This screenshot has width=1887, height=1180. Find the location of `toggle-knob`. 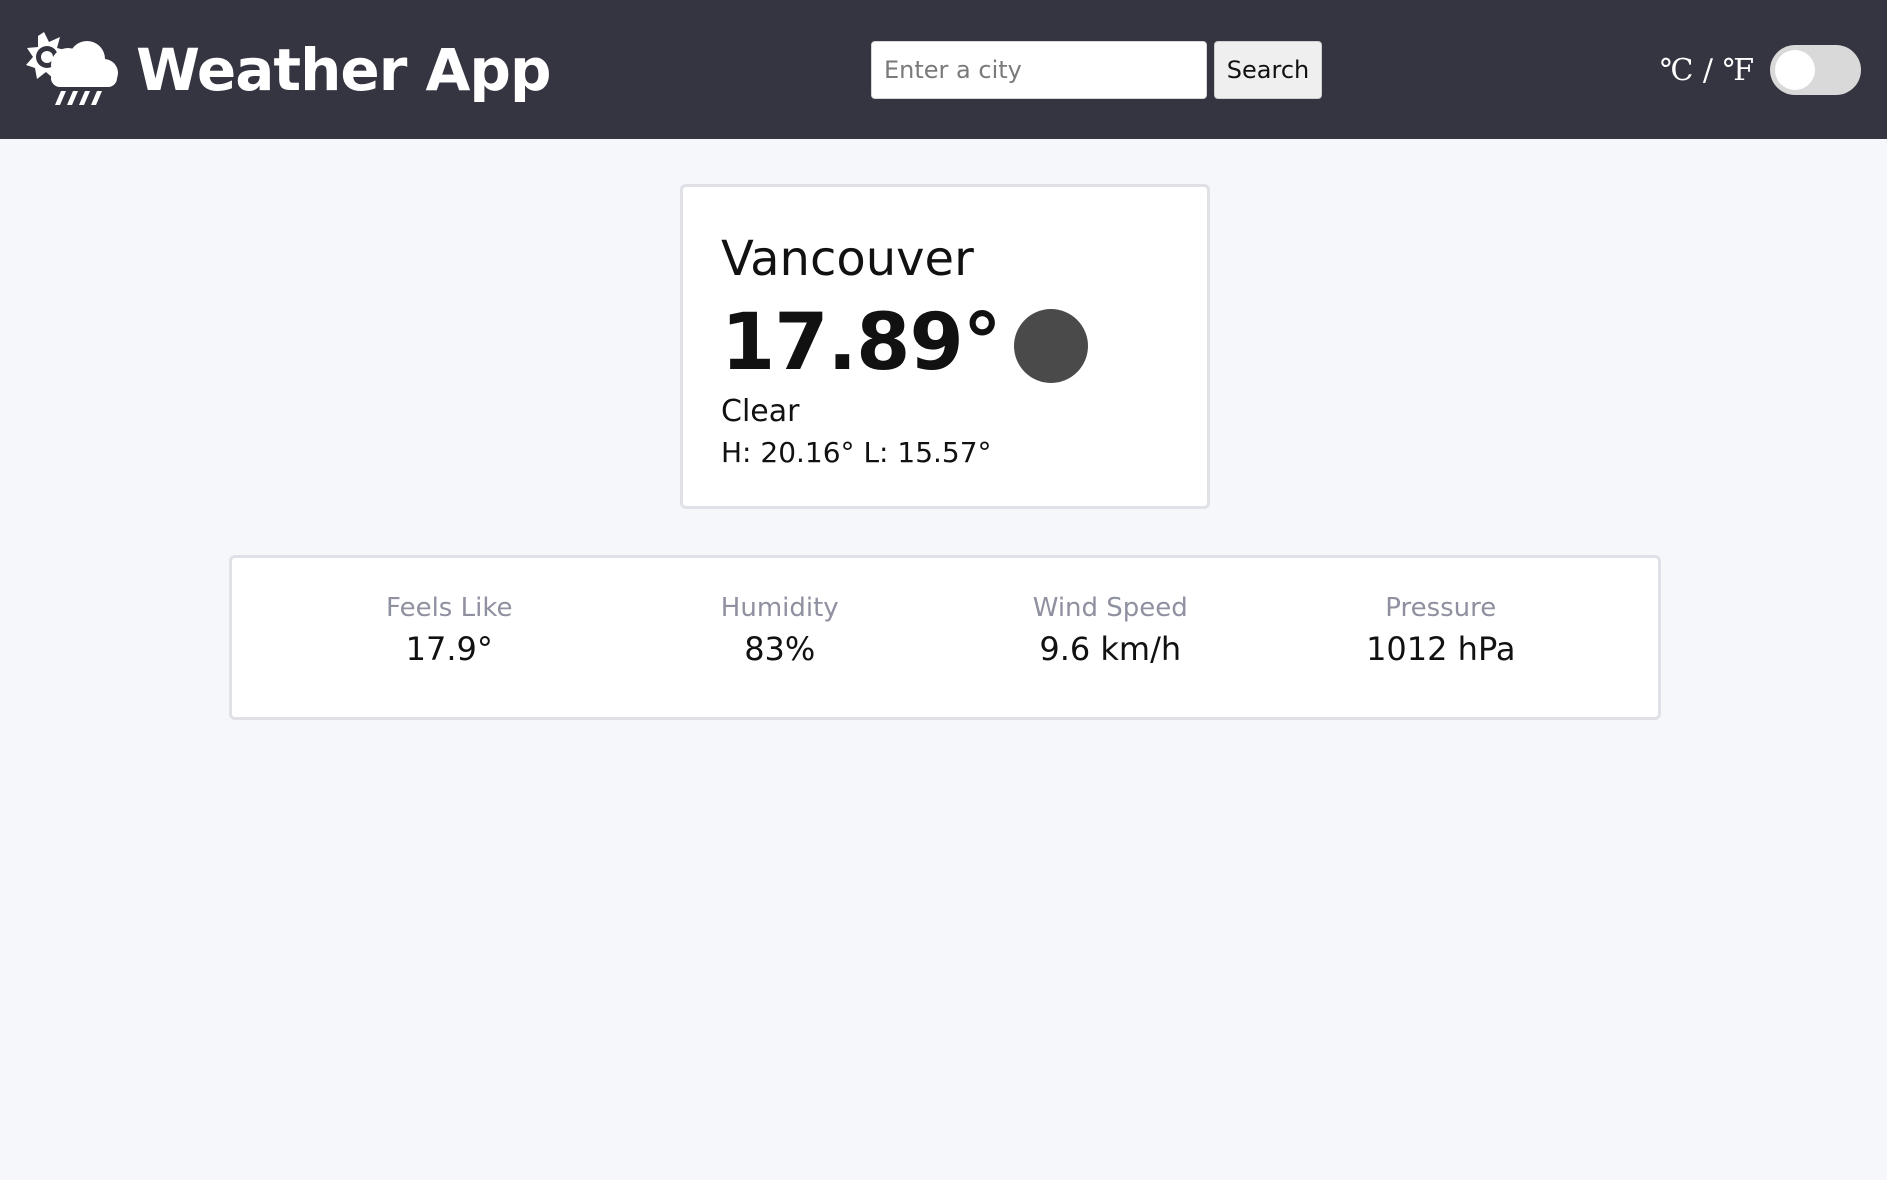

toggle-knob is located at coordinates (1795, 70).